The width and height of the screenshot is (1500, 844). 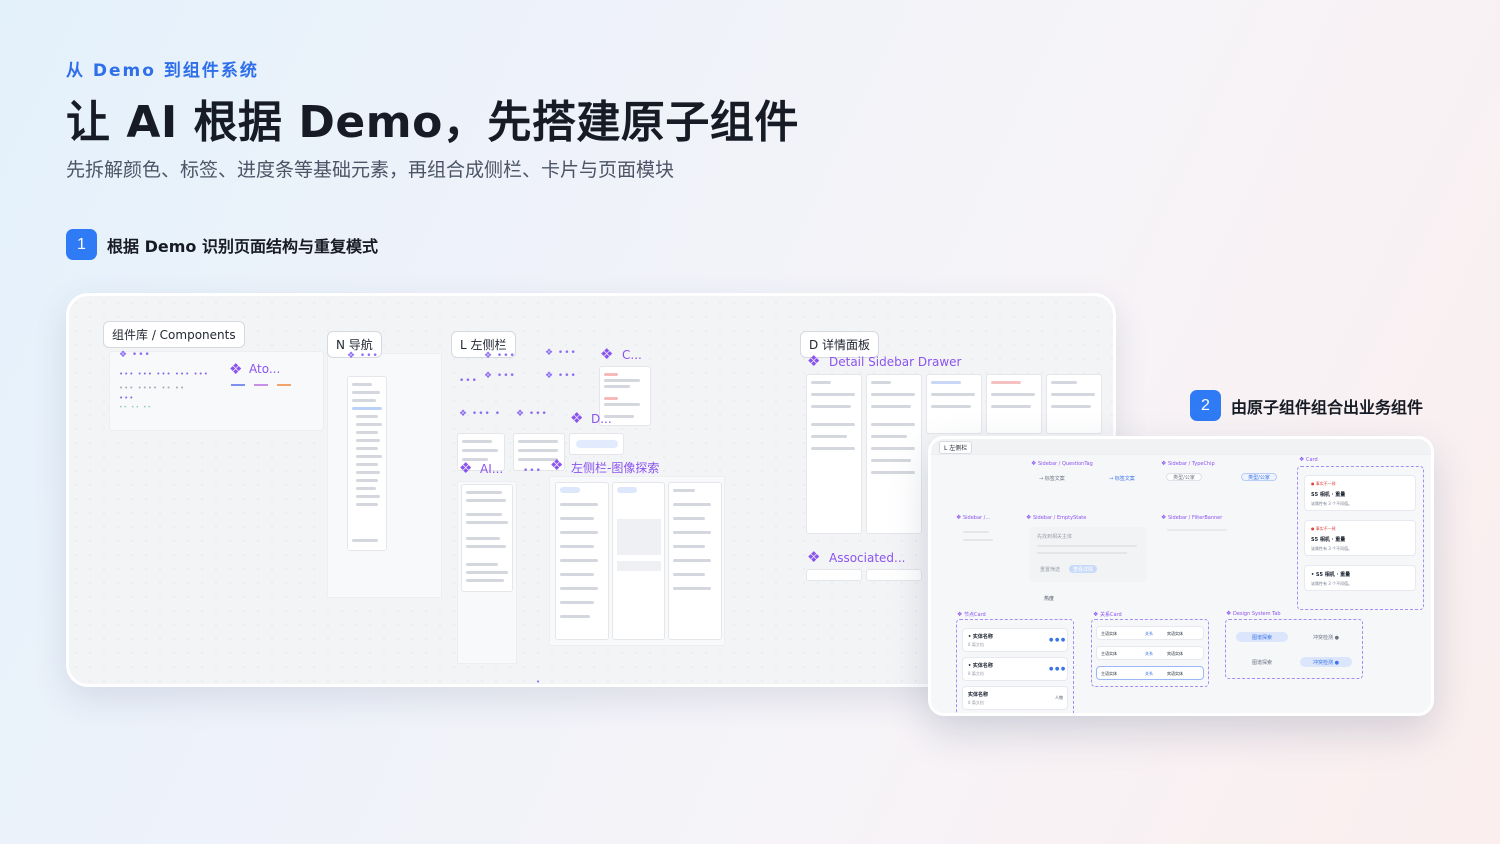 I want to click on card-item: • S5 相机 · 重量 该属性有 3 个不同值。, so click(x=1360, y=578).